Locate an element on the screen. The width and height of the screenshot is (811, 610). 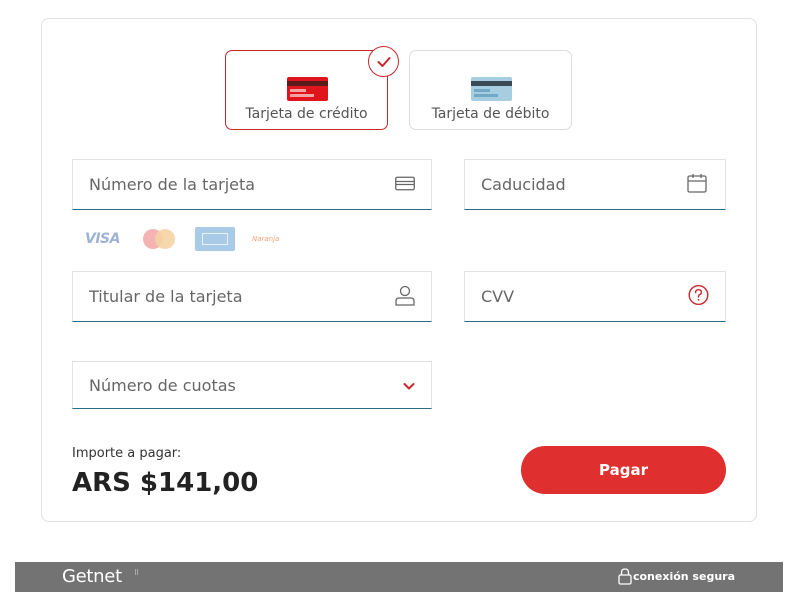
secure-connection-label: conexión segura is located at coordinates (683, 576).